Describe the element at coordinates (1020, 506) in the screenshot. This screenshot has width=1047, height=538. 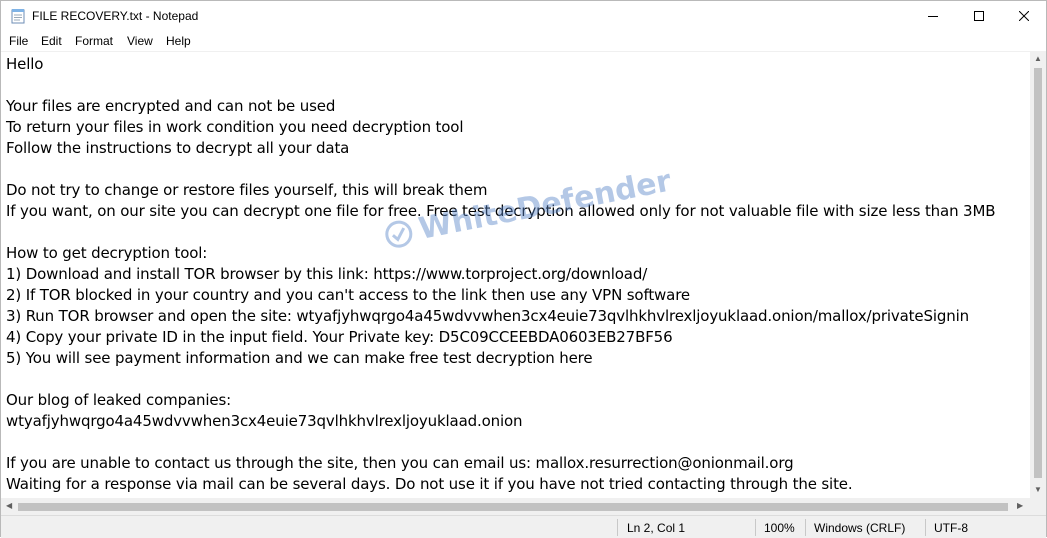
I see `scroll-right-icon: ▶` at that location.